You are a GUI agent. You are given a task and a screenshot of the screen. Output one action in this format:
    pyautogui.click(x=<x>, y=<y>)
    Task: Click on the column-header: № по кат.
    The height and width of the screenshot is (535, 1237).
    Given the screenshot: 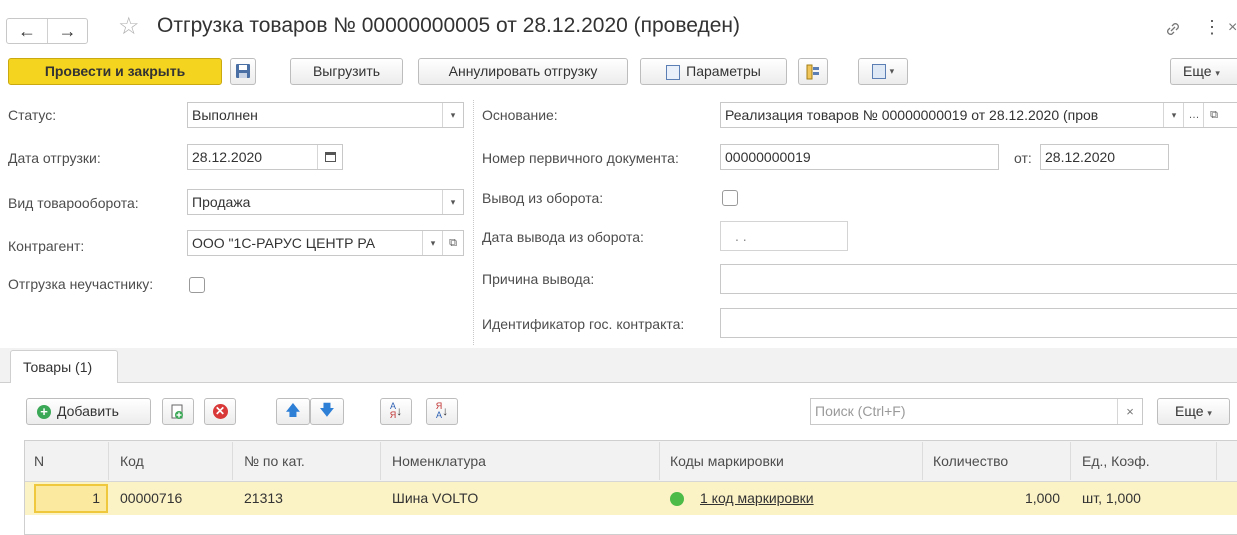 What is the action you would take?
    pyautogui.click(x=274, y=461)
    